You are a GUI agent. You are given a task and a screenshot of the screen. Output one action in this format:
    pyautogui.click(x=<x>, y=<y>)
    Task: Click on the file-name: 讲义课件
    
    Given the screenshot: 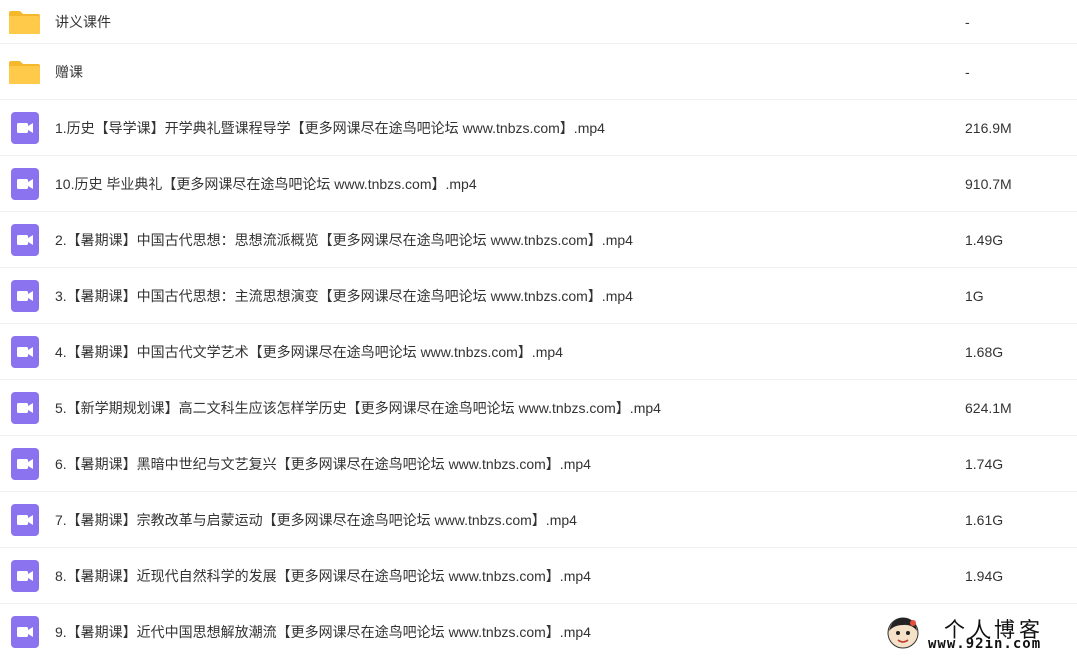 What is the action you would take?
    pyautogui.click(x=83, y=22)
    